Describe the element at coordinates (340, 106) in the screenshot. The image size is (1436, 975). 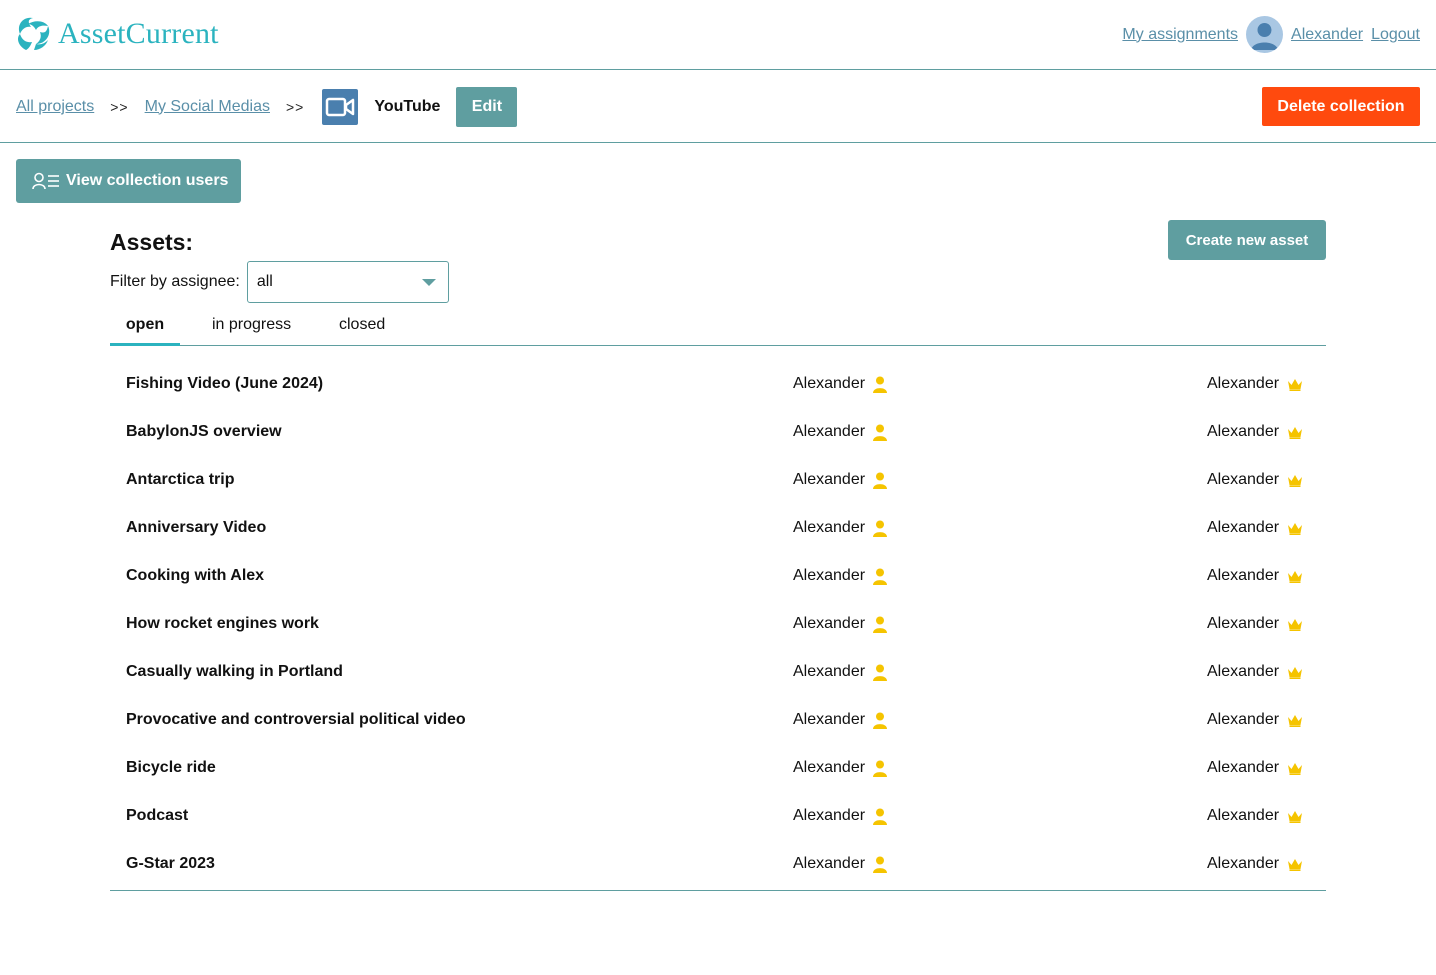
I see `video-camera-icon` at that location.